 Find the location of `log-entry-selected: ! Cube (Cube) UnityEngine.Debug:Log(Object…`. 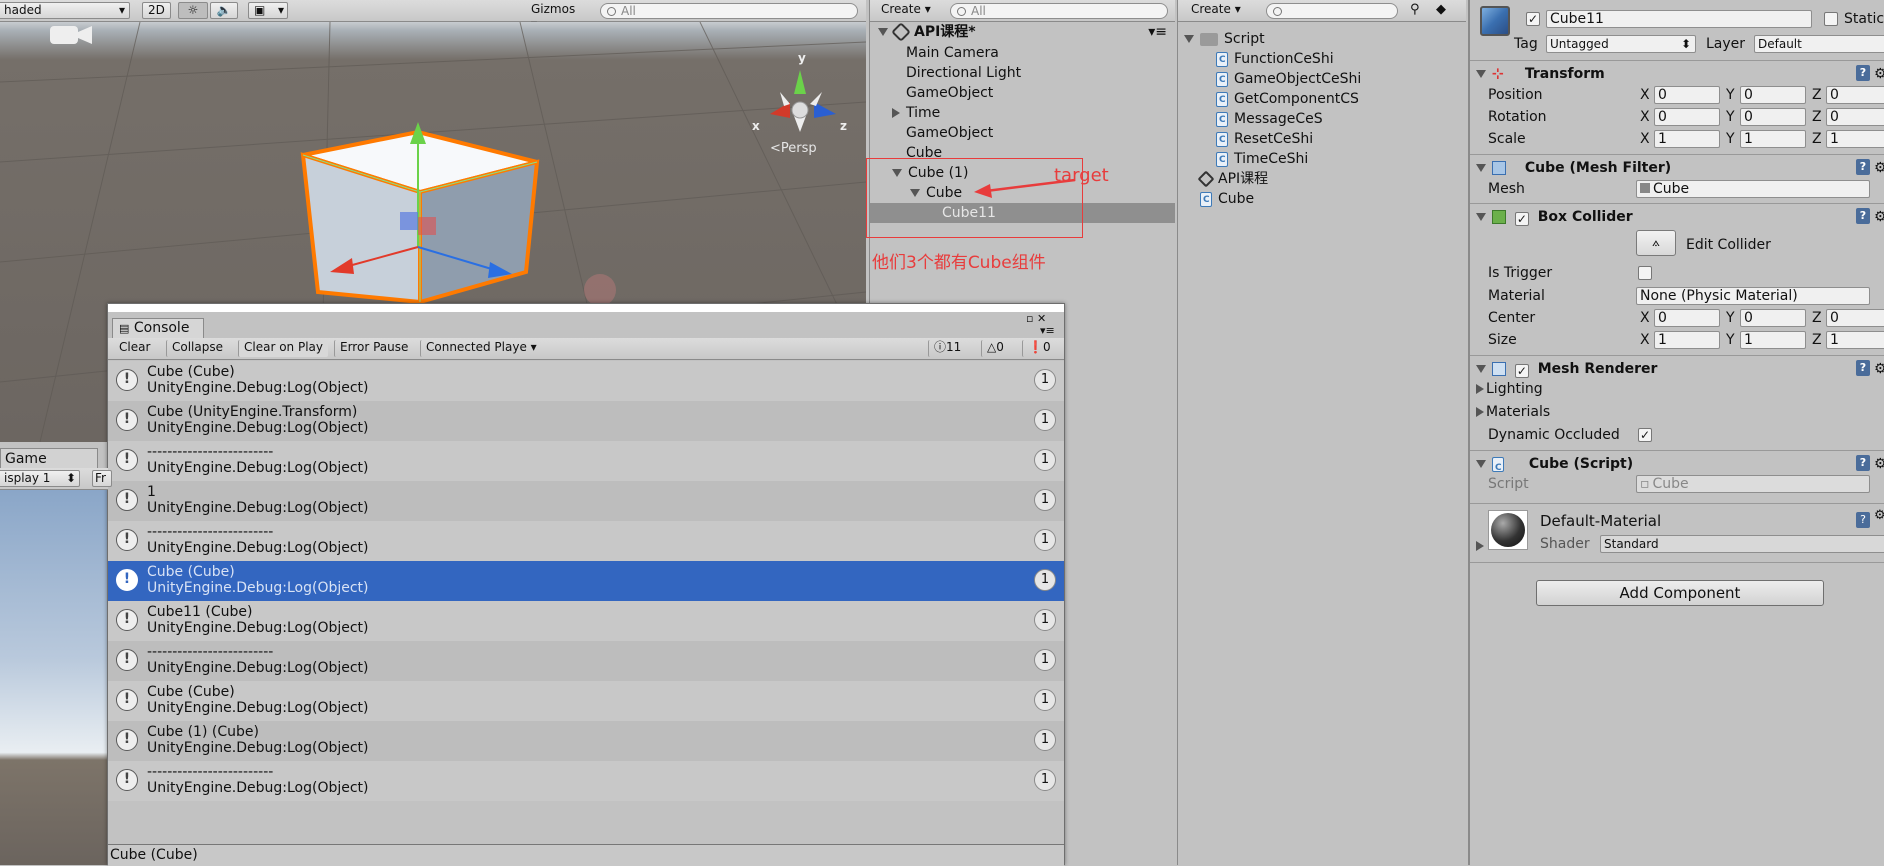

log-entry-selected: ! Cube (Cube) UnityEngine.Debug:Log(Object… is located at coordinates (586, 581).